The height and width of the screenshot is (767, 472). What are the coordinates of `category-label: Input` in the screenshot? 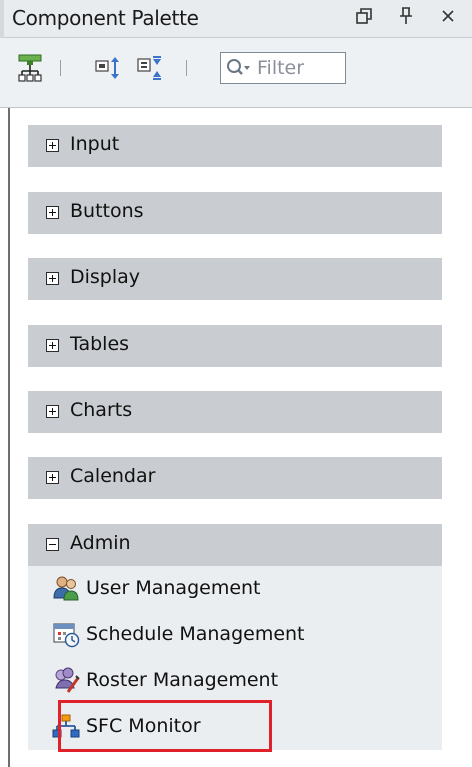 It's located at (95, 144).